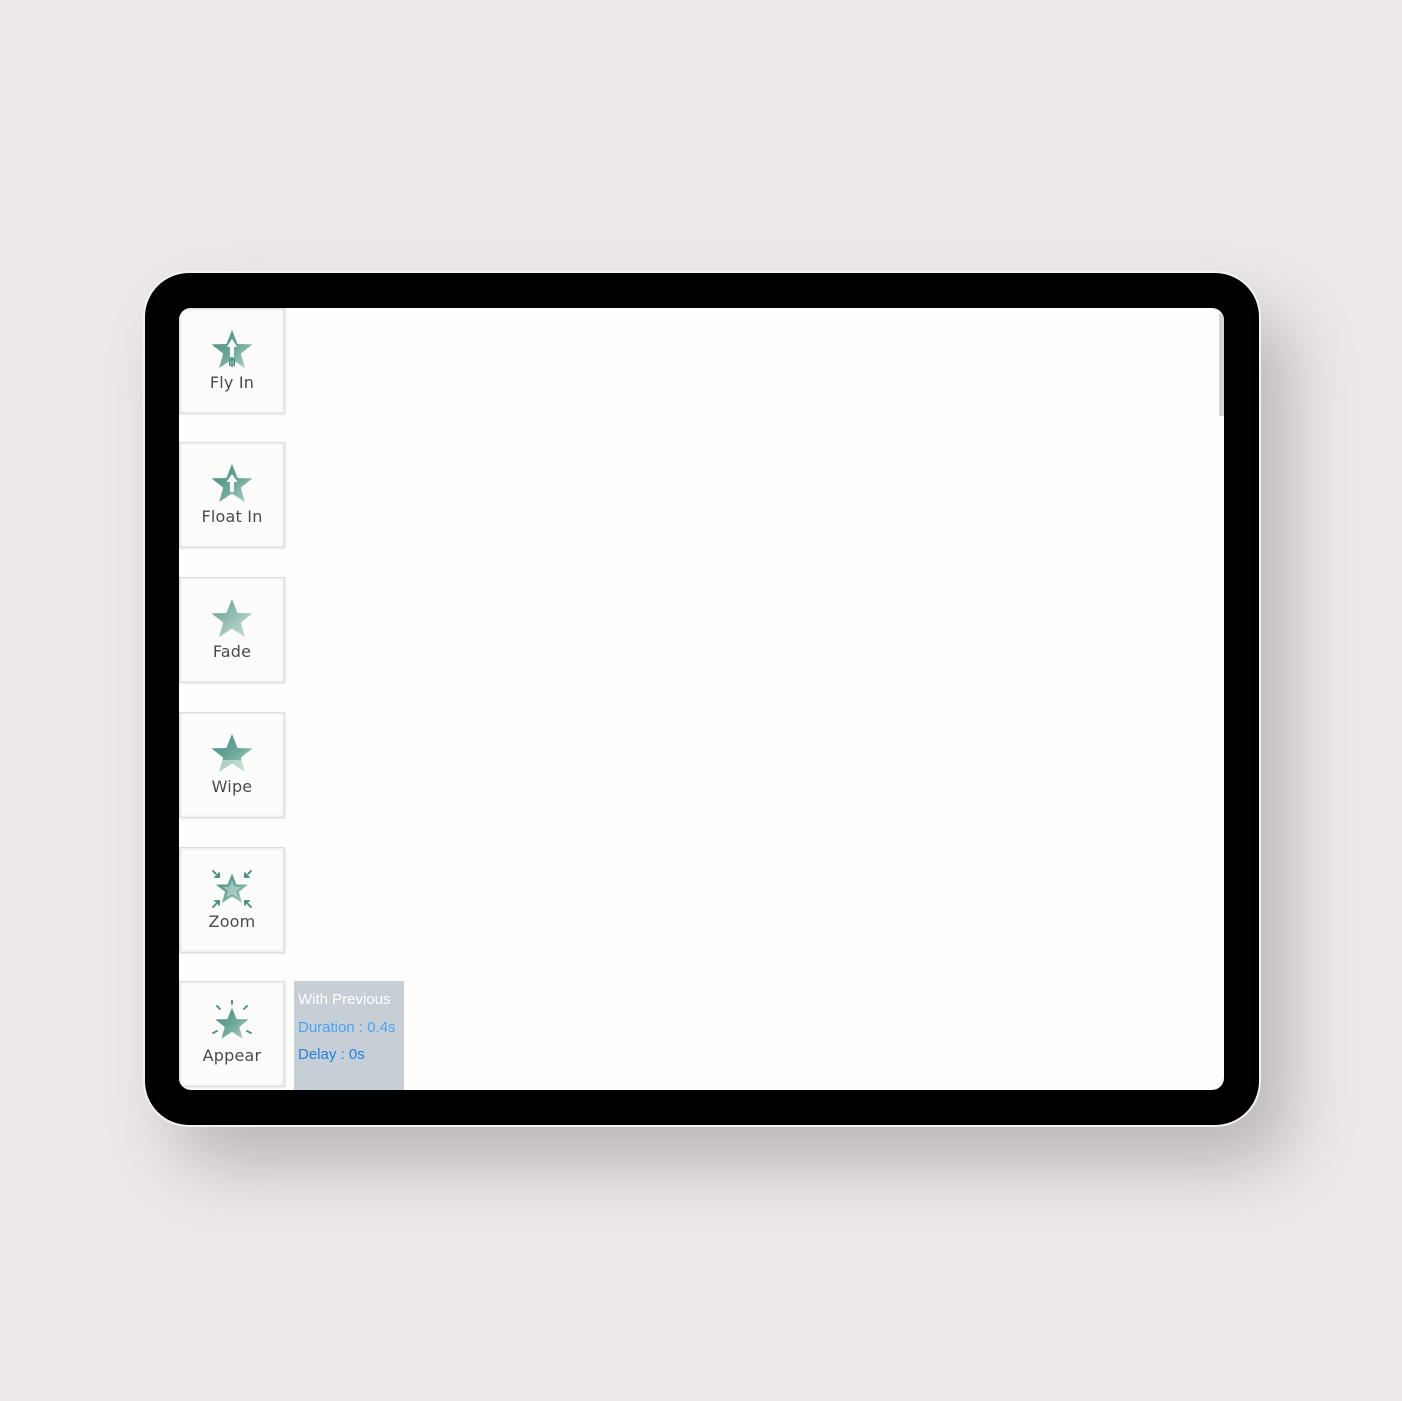 Image resolution: width=1402 pixels, height=1401 pixels. Describe the element at coordinates (232, 1023) in the screenshot. I see `appear-star-icon` at that location.